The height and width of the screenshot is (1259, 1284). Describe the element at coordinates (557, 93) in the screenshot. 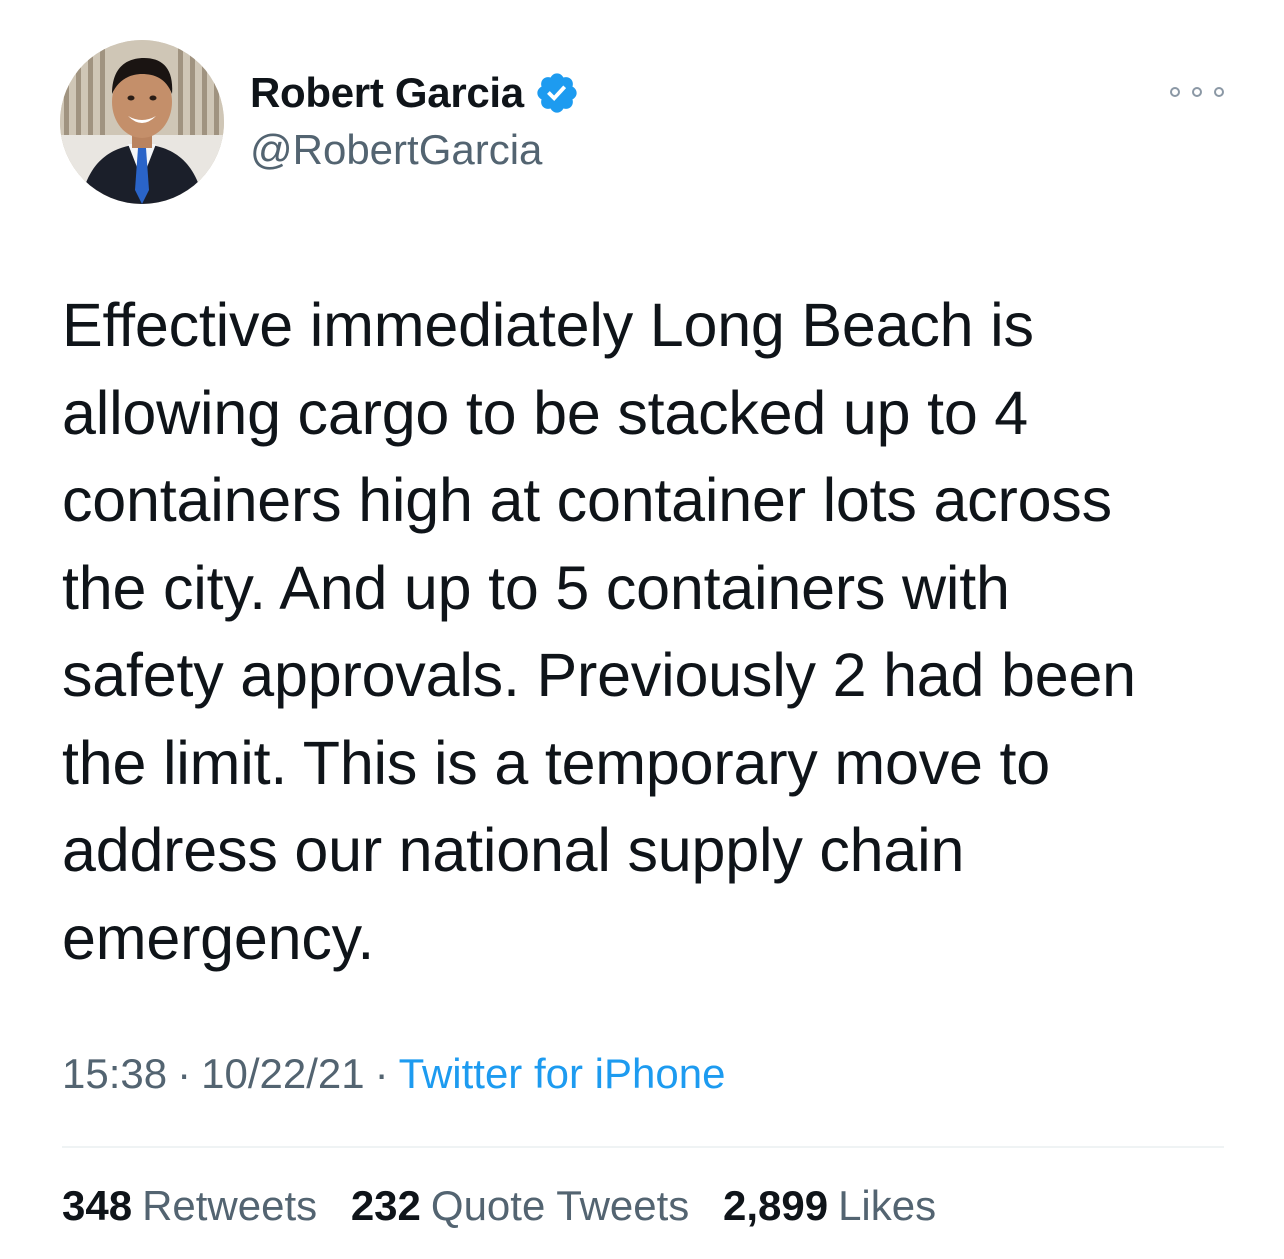

I see `verified-badge-icon` at that location.